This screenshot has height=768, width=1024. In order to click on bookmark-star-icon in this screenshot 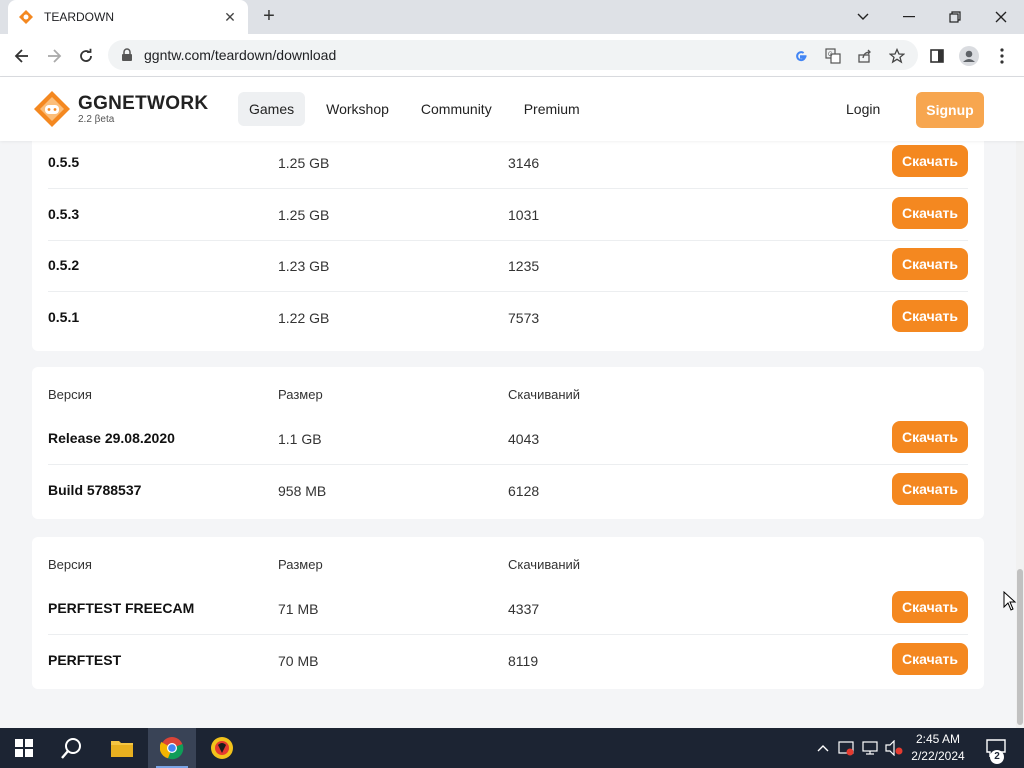, I will do `click(897, 56)`.